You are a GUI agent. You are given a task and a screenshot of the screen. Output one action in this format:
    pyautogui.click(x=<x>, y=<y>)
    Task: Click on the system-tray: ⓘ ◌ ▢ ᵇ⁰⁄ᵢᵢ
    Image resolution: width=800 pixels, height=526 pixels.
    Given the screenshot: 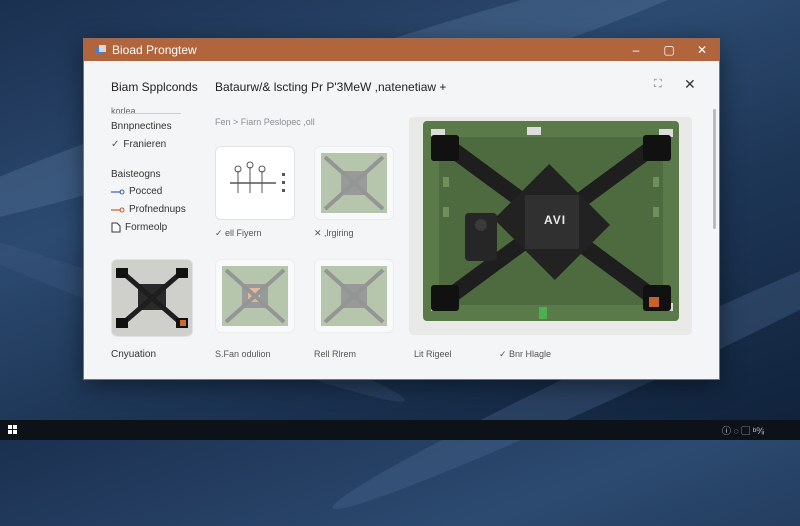 What is the action you would take?
    pyautogui.click(x=743, y=430)
    